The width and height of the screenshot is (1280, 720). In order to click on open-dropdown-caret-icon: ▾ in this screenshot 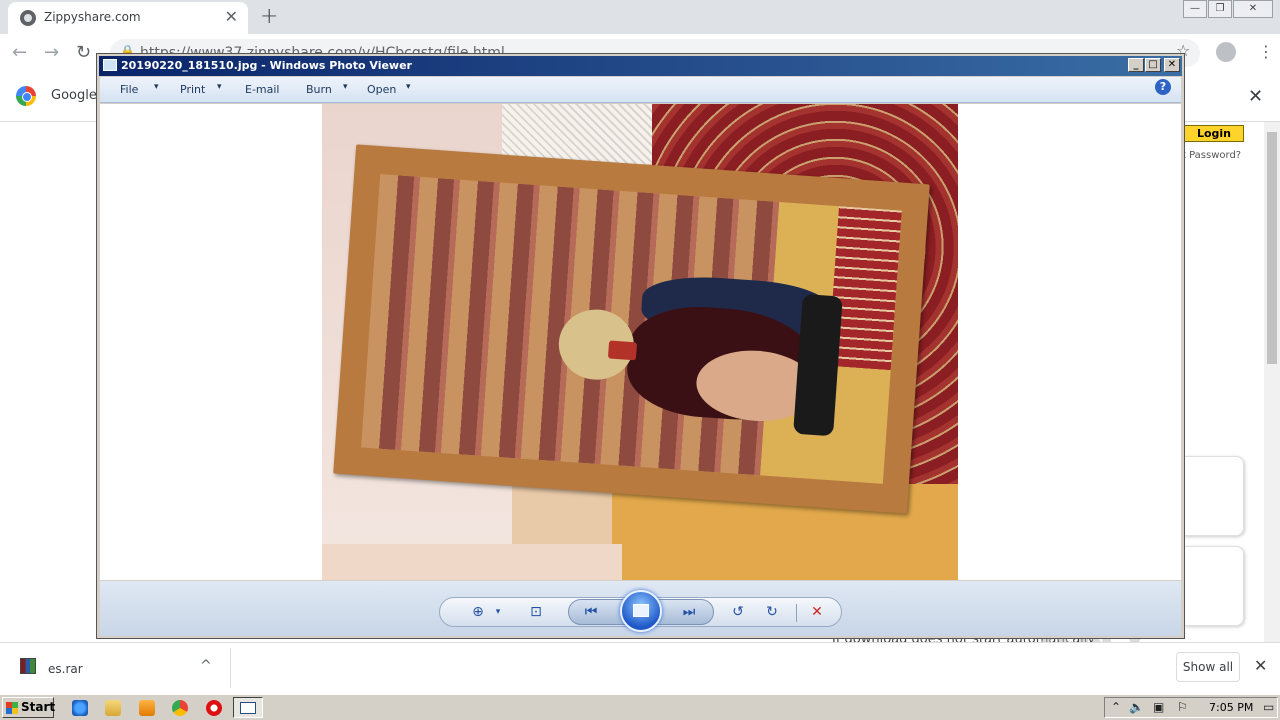, I will do `click(408, 87)`.